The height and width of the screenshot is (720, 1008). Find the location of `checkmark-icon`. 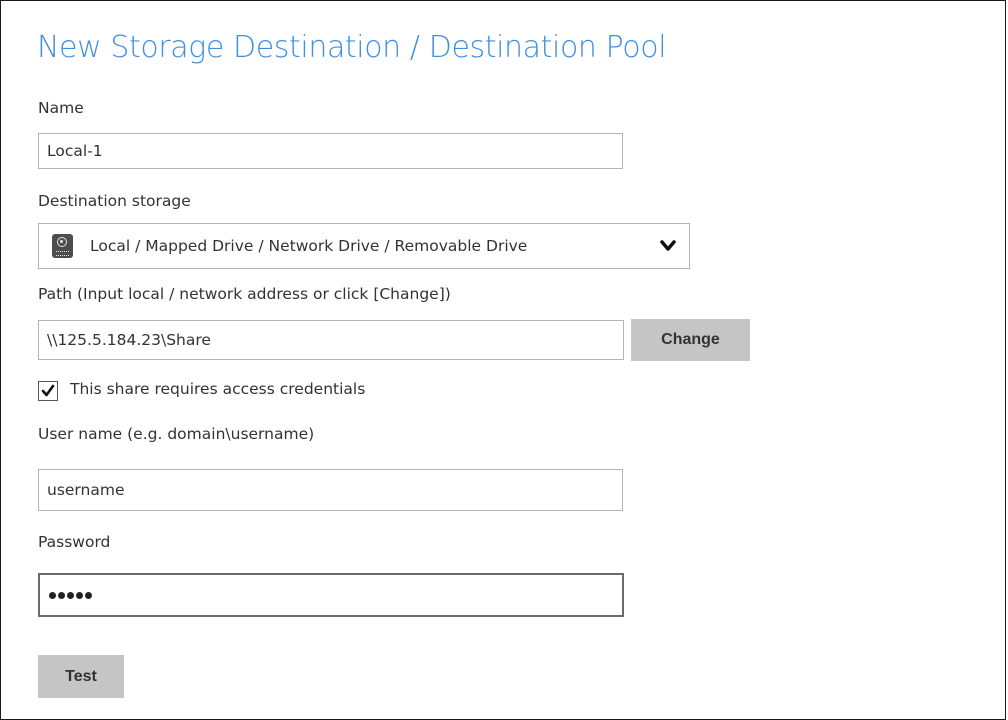

checkmark-icon is located at coordinates (48, 390).